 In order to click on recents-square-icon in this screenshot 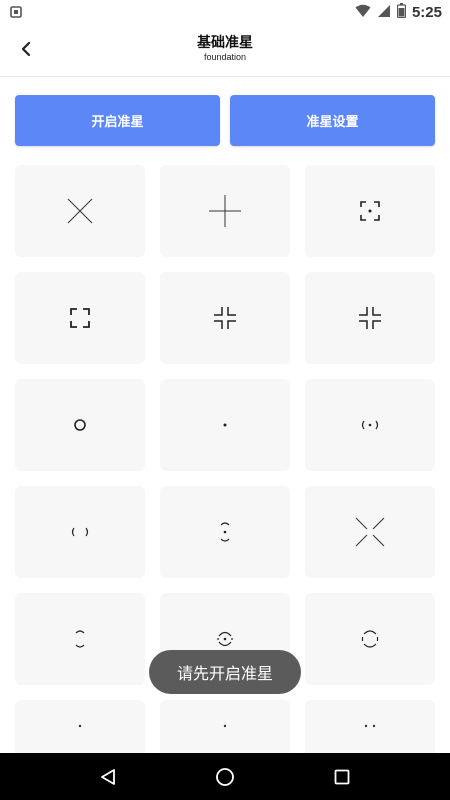, I will do `click(342, 776)`.